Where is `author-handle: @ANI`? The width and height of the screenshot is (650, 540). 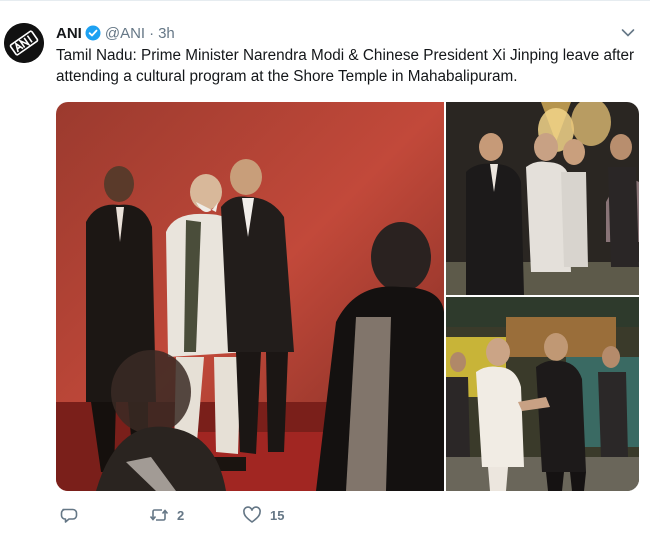
author-handle: @ANI is located at coordinates (125, 33).